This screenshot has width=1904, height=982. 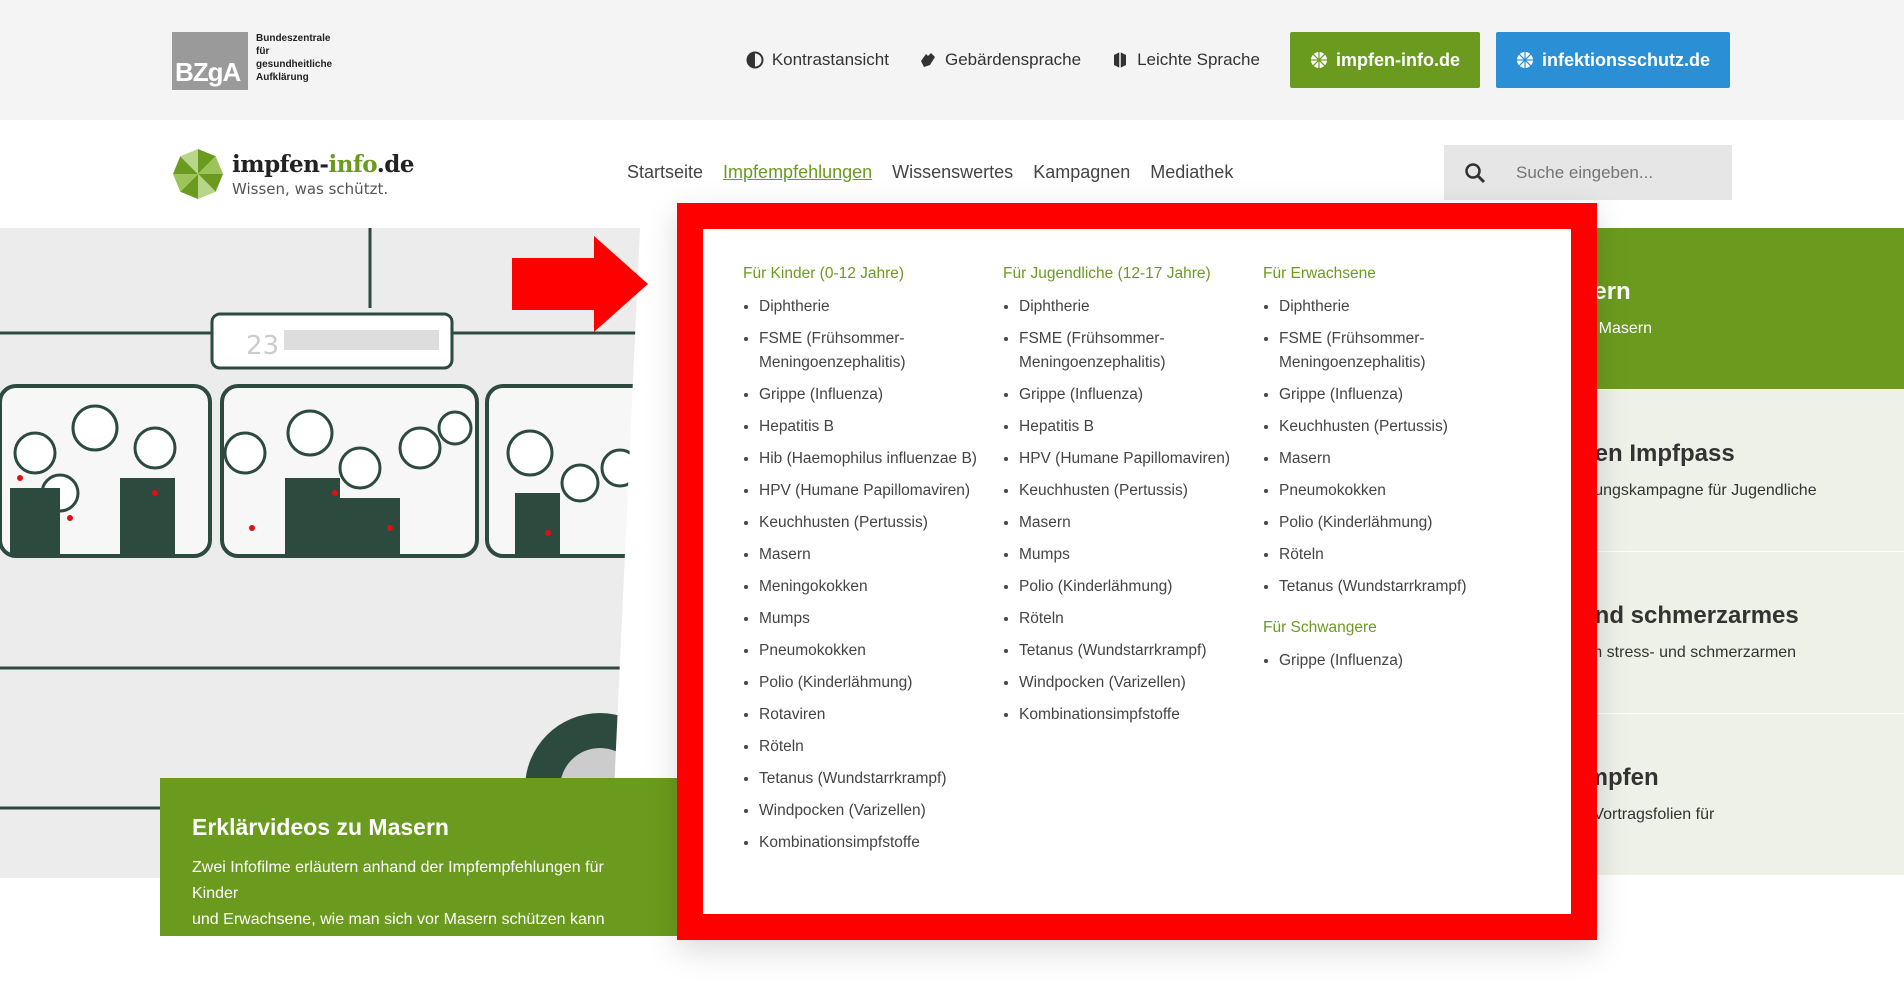 I want to click on nav-impfempfehlungen: Impfempfehlungen, so click(x=797, y=172).